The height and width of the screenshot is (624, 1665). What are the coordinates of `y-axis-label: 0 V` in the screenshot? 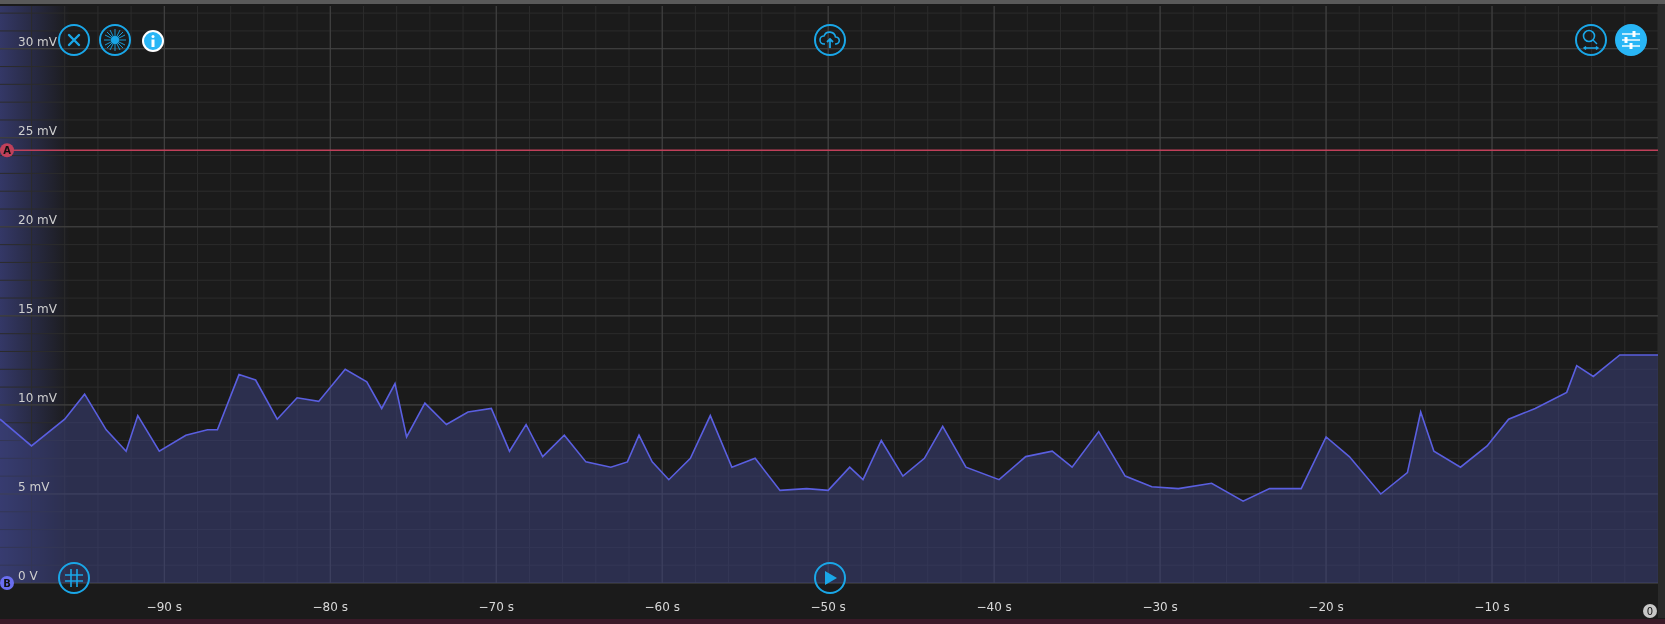 It's located at (28, 576).